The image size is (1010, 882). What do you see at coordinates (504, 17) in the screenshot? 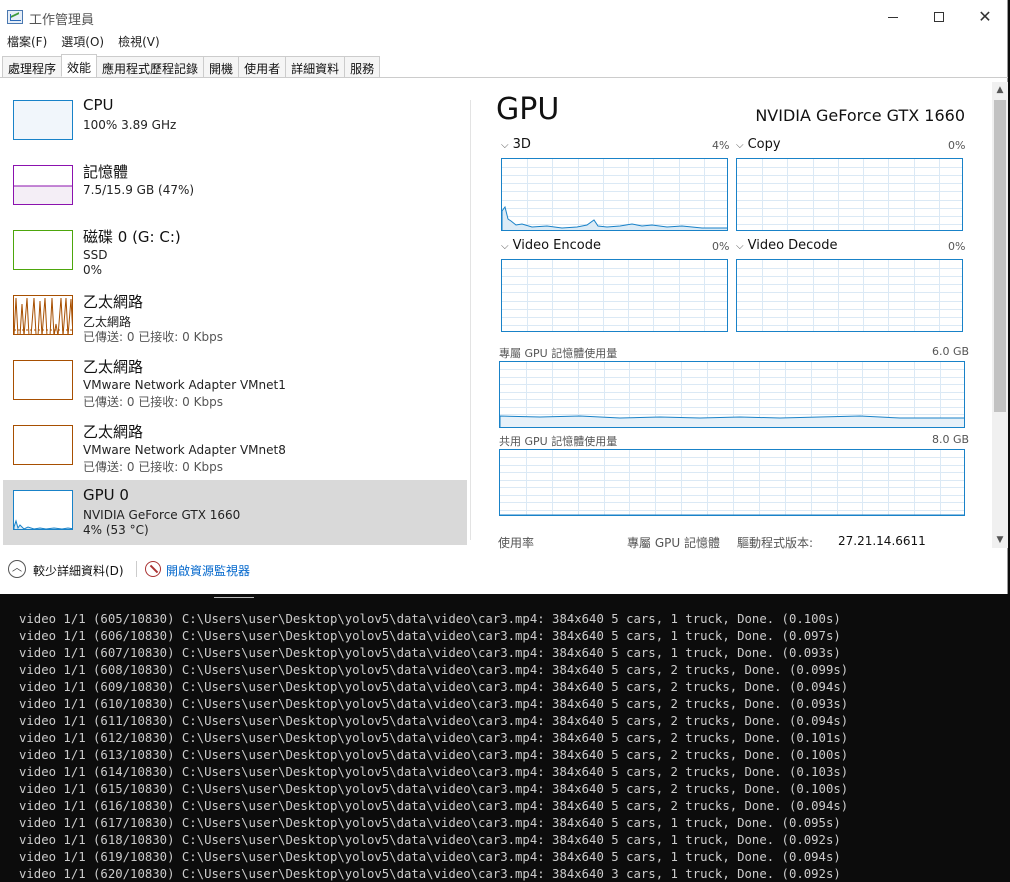
I see `title-bar: 工作管理員 ✕` at bounding box center [504, 17].